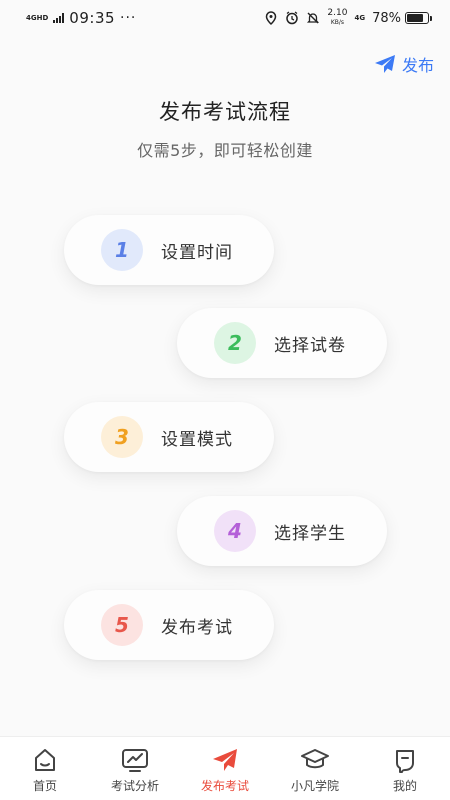  I want to click on step-number-badge: 1, so click(122, 250).